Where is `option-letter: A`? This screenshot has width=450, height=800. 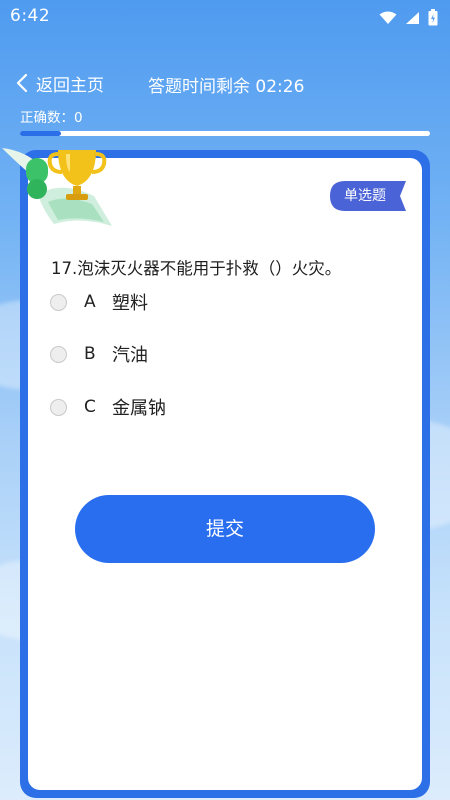 option-letter: A is located at coordinates (90, 302).